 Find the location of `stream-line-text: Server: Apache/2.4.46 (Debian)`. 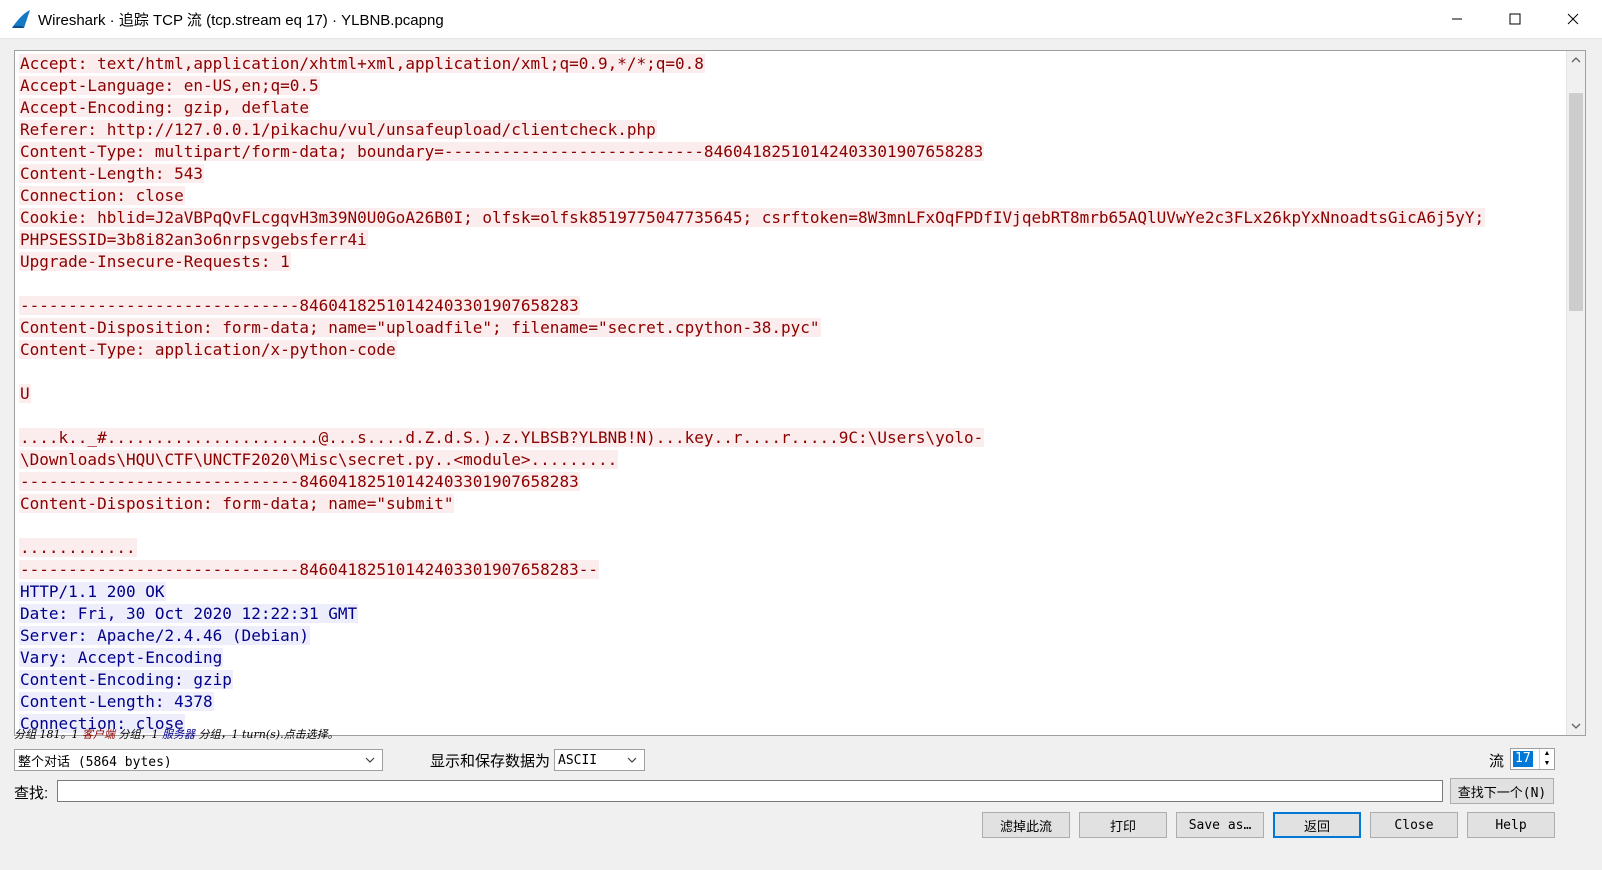

stream-line-text: Server: Apache/2.4.46 (Debian) is located at coordinates (164, 635).